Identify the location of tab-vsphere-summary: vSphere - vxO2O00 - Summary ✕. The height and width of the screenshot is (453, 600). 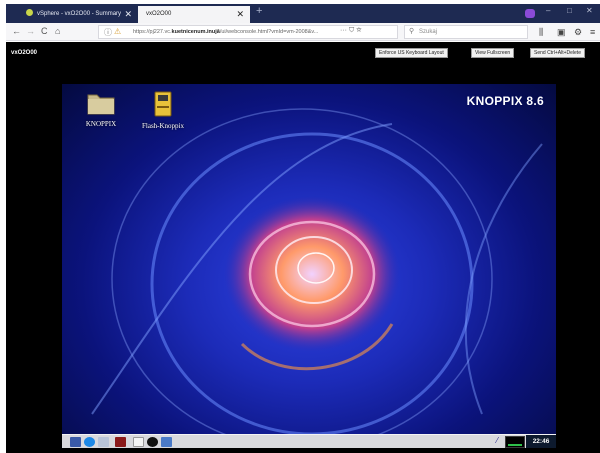
(82, 14).